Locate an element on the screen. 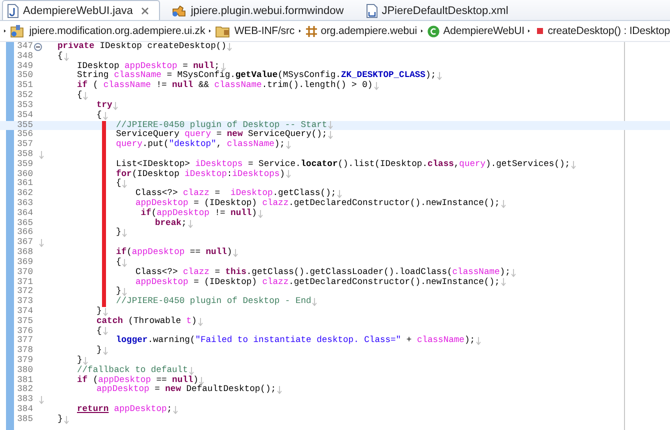 The height and width of the screenshot is (430, 670). collapse-icon is located at coordinates (38, 47).